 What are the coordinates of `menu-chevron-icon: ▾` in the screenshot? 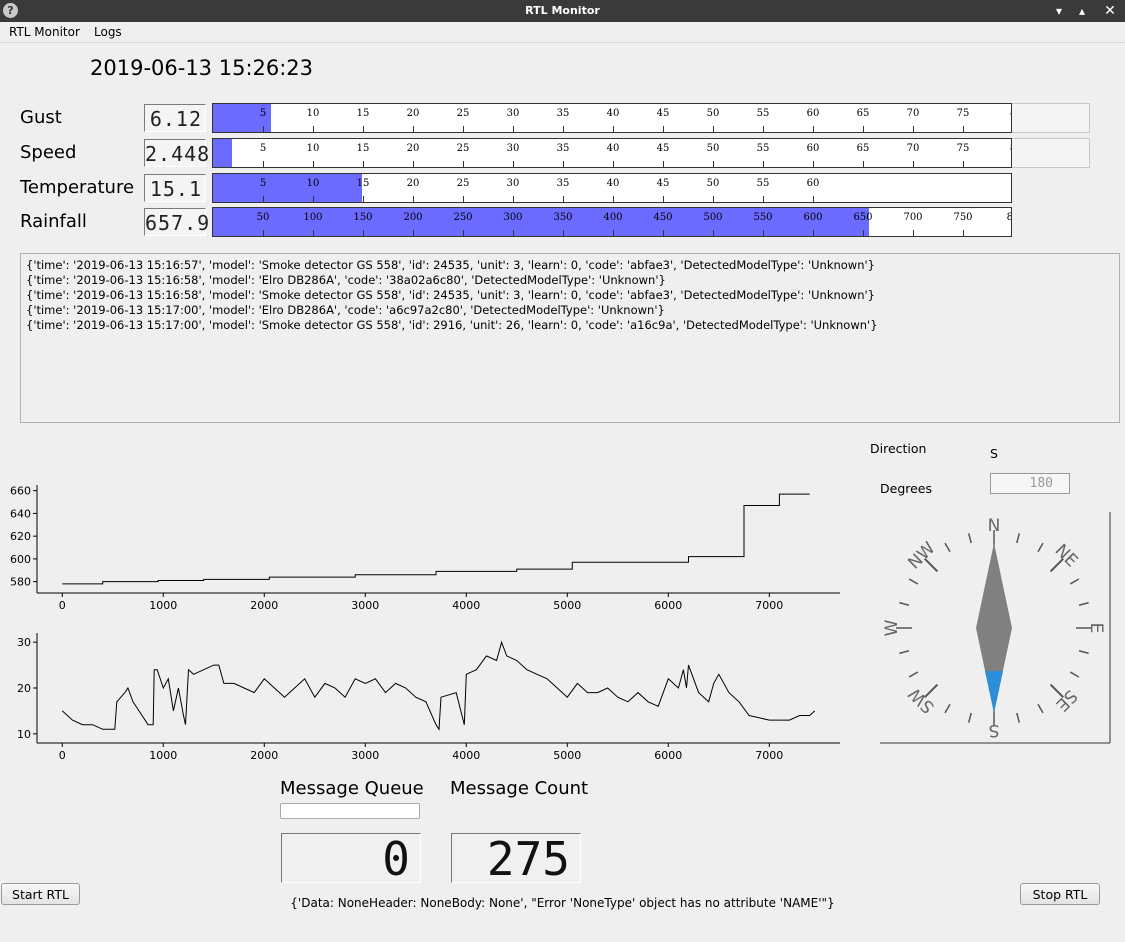 It's located at (1059, 11).